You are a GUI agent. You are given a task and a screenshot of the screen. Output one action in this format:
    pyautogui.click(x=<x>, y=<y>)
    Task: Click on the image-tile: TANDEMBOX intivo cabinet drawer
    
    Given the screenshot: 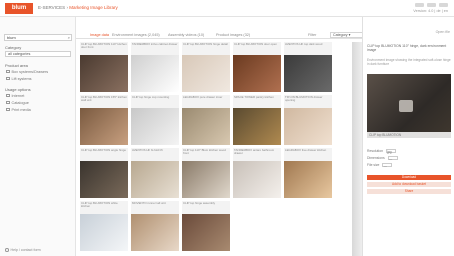 What is the action you would take?
    pyautogui.click(x=155, y=67)
    